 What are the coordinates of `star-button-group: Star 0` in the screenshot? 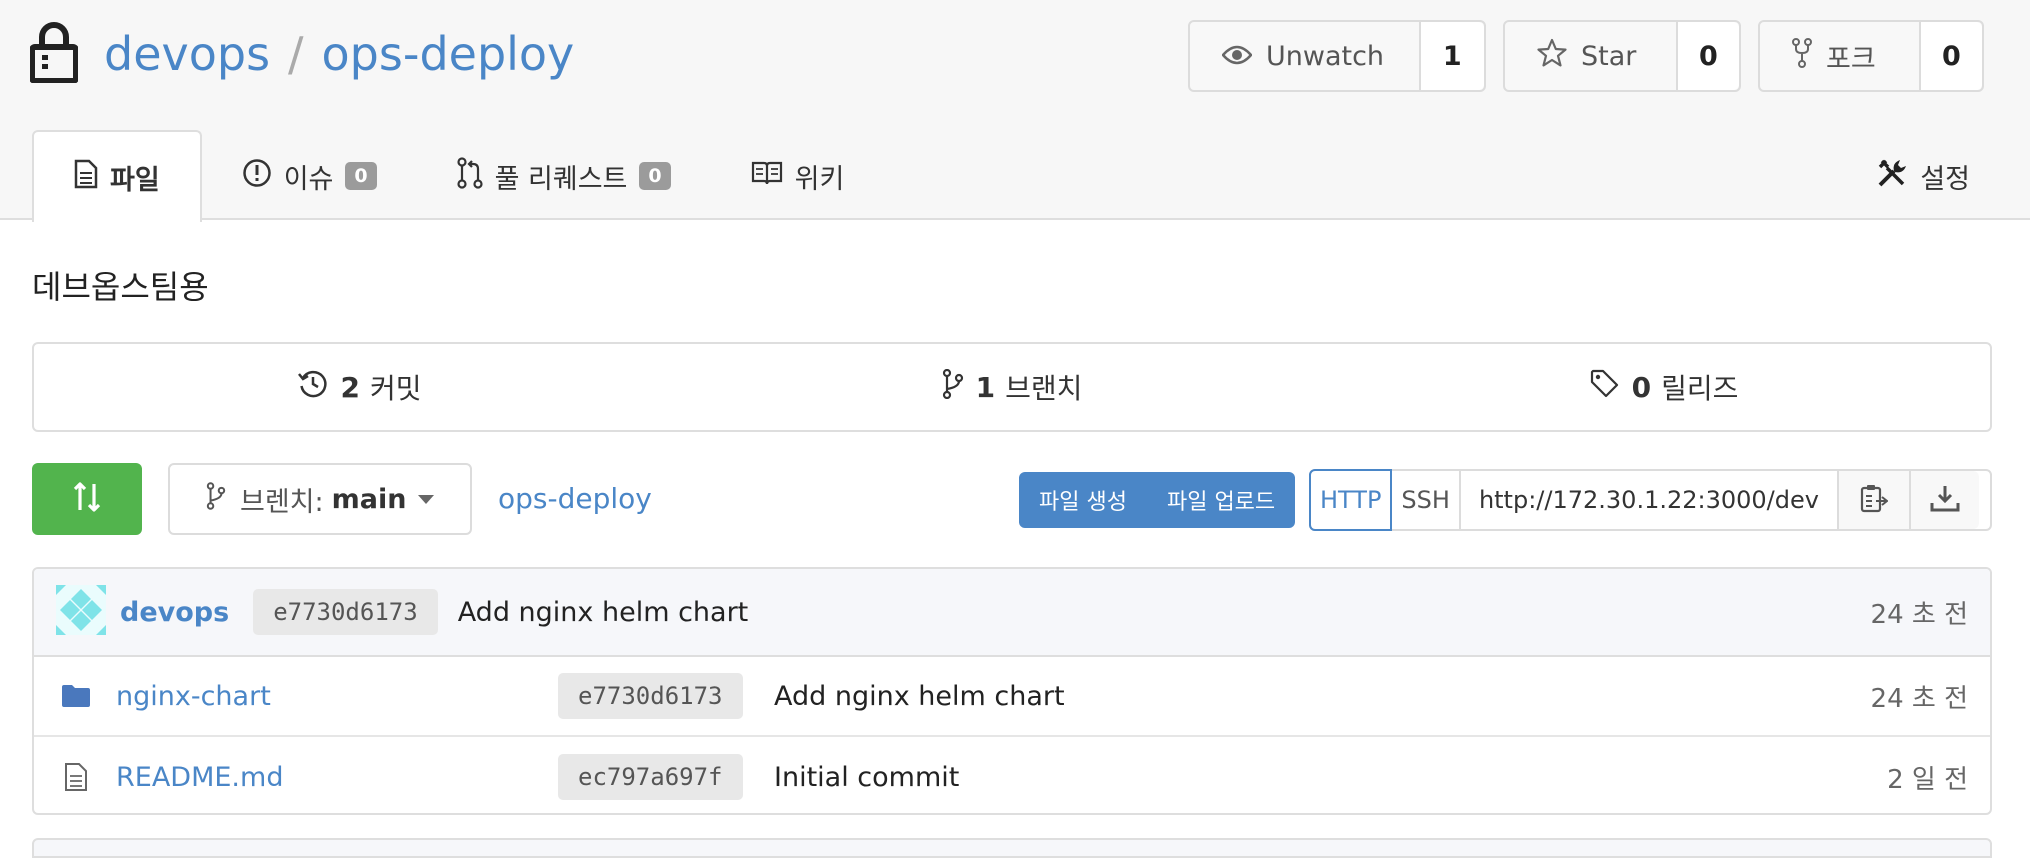 It's located at (1622, 56).